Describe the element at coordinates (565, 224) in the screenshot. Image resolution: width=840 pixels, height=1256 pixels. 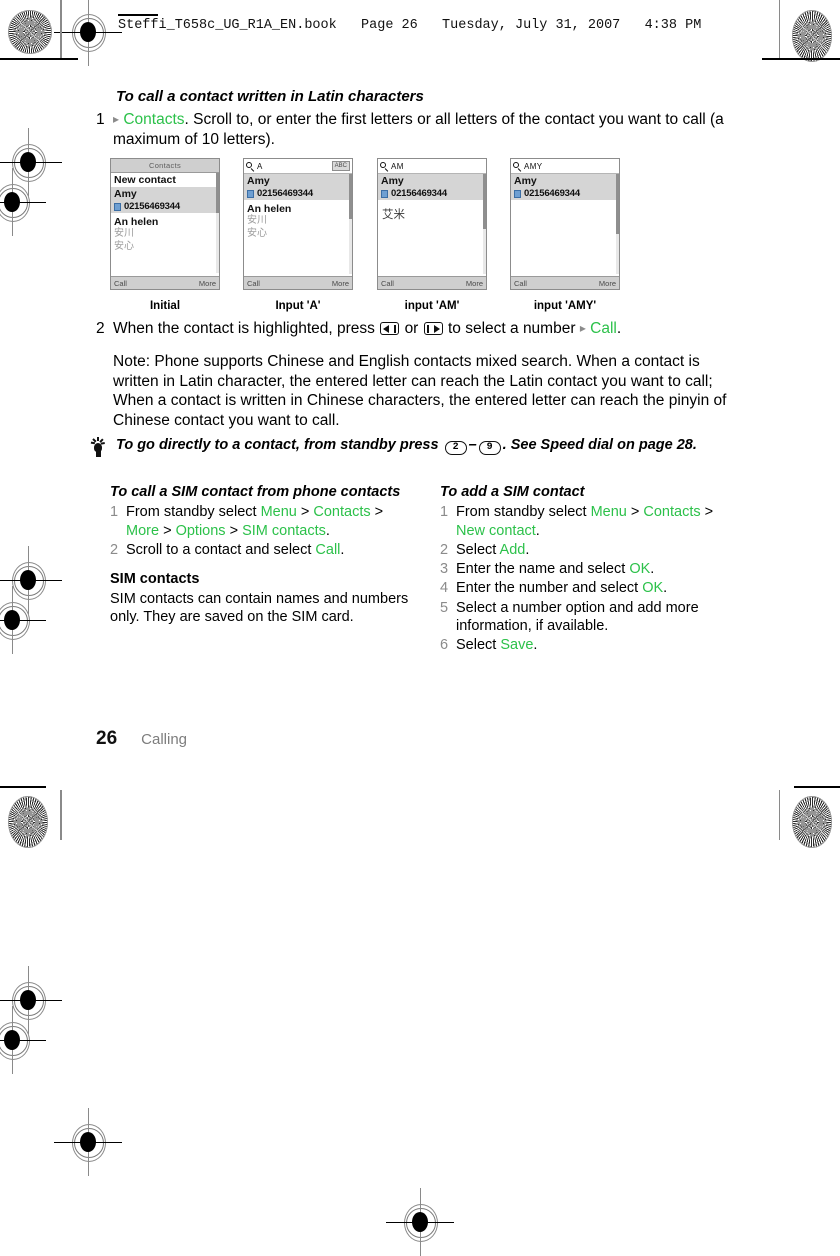
I see `phone-screenshot-input-amy: AMY Amy 02156469344 Call More` at that location.